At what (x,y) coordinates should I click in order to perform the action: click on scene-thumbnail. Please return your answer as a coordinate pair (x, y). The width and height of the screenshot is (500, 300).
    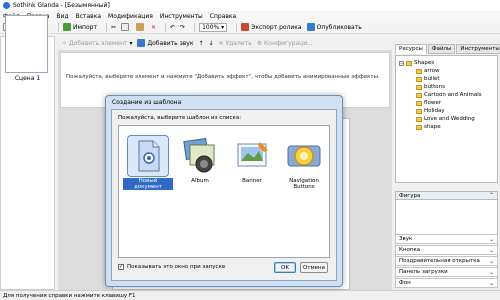
    Looking at the image, I should click on (26, 44).